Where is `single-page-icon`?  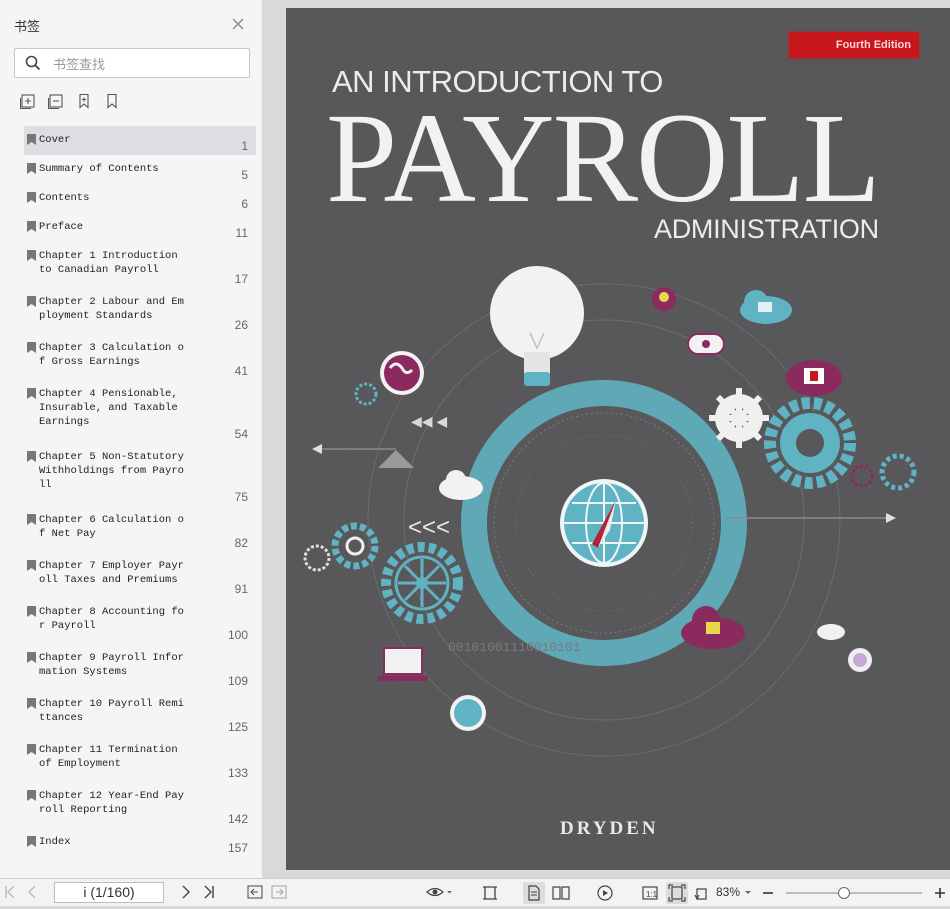 single-page-icon is located at coordinates (534, 893).